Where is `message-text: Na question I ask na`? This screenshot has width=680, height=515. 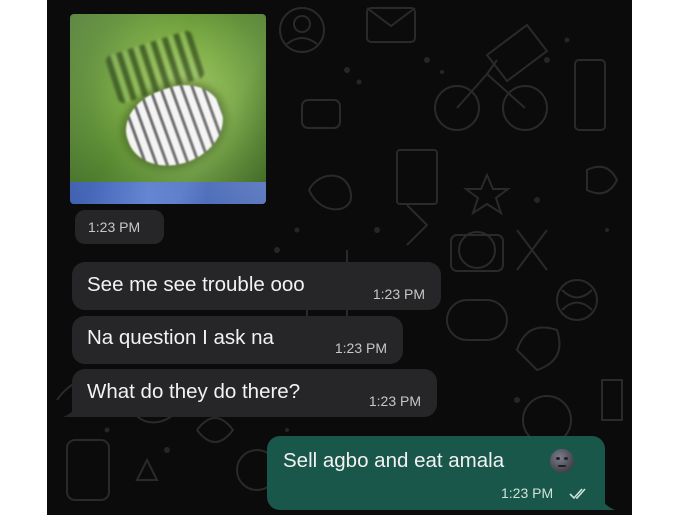
message-text: Na question I ask na is located at coordinates (180, 337).